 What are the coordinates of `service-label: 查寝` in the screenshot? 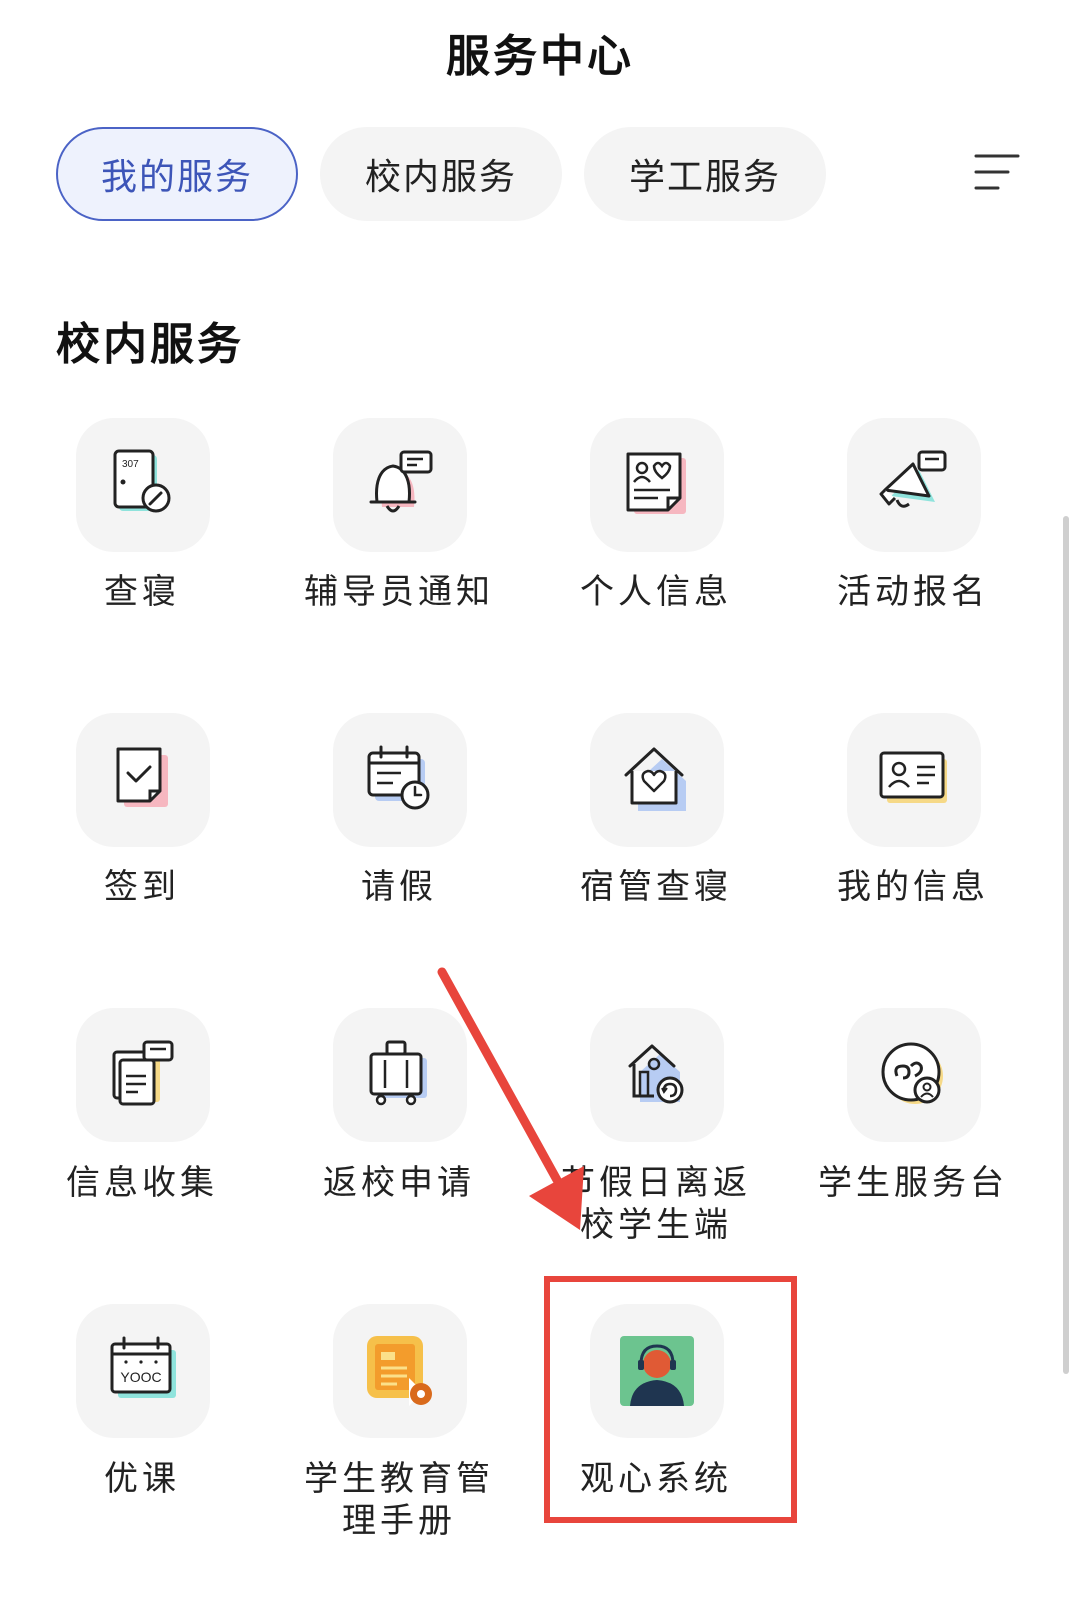 It's located at (142, 592).